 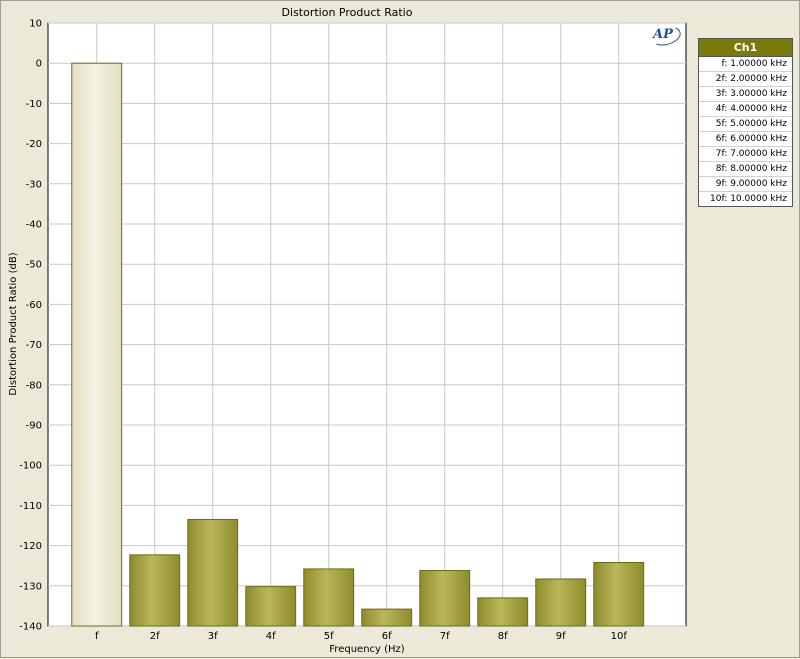 I want to click on legend-entry: 10f: 10.0000 kHz, so click(x=748, y=199).